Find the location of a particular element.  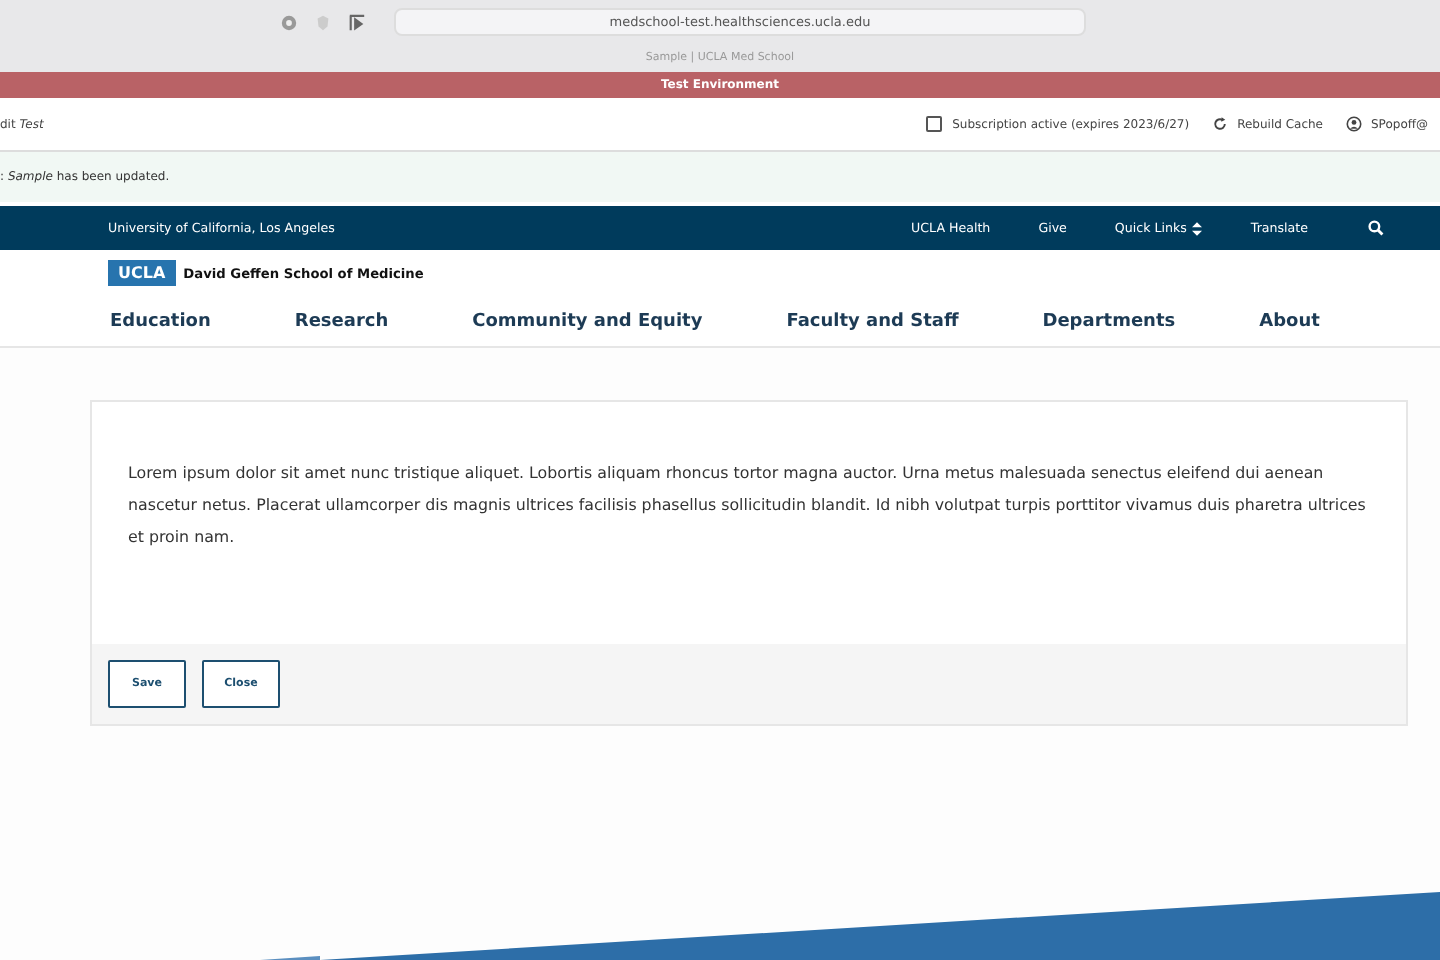

nav-item: Faculty and Staff is located at coordinates (872, 321).